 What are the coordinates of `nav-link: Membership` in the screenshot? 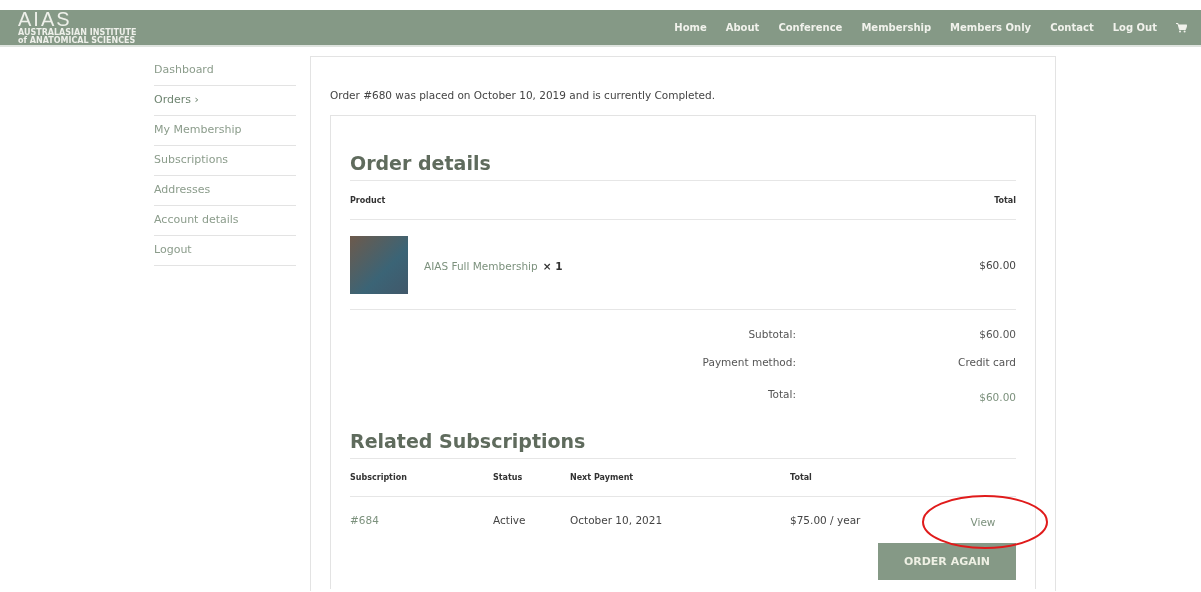 It's located at (896, 27).